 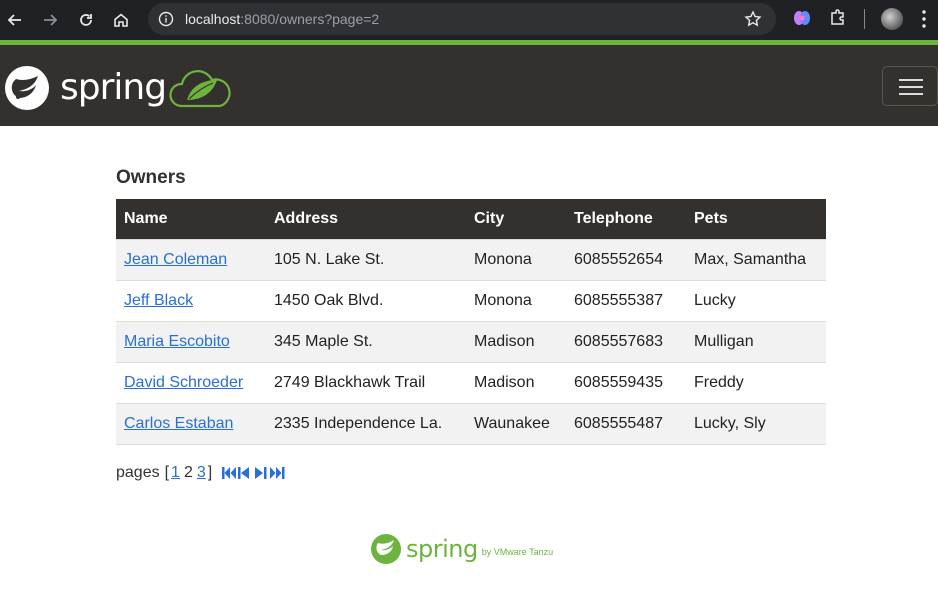 I want to click on owner-name-cell: Maria Escobito, so click(x=191, y=341).